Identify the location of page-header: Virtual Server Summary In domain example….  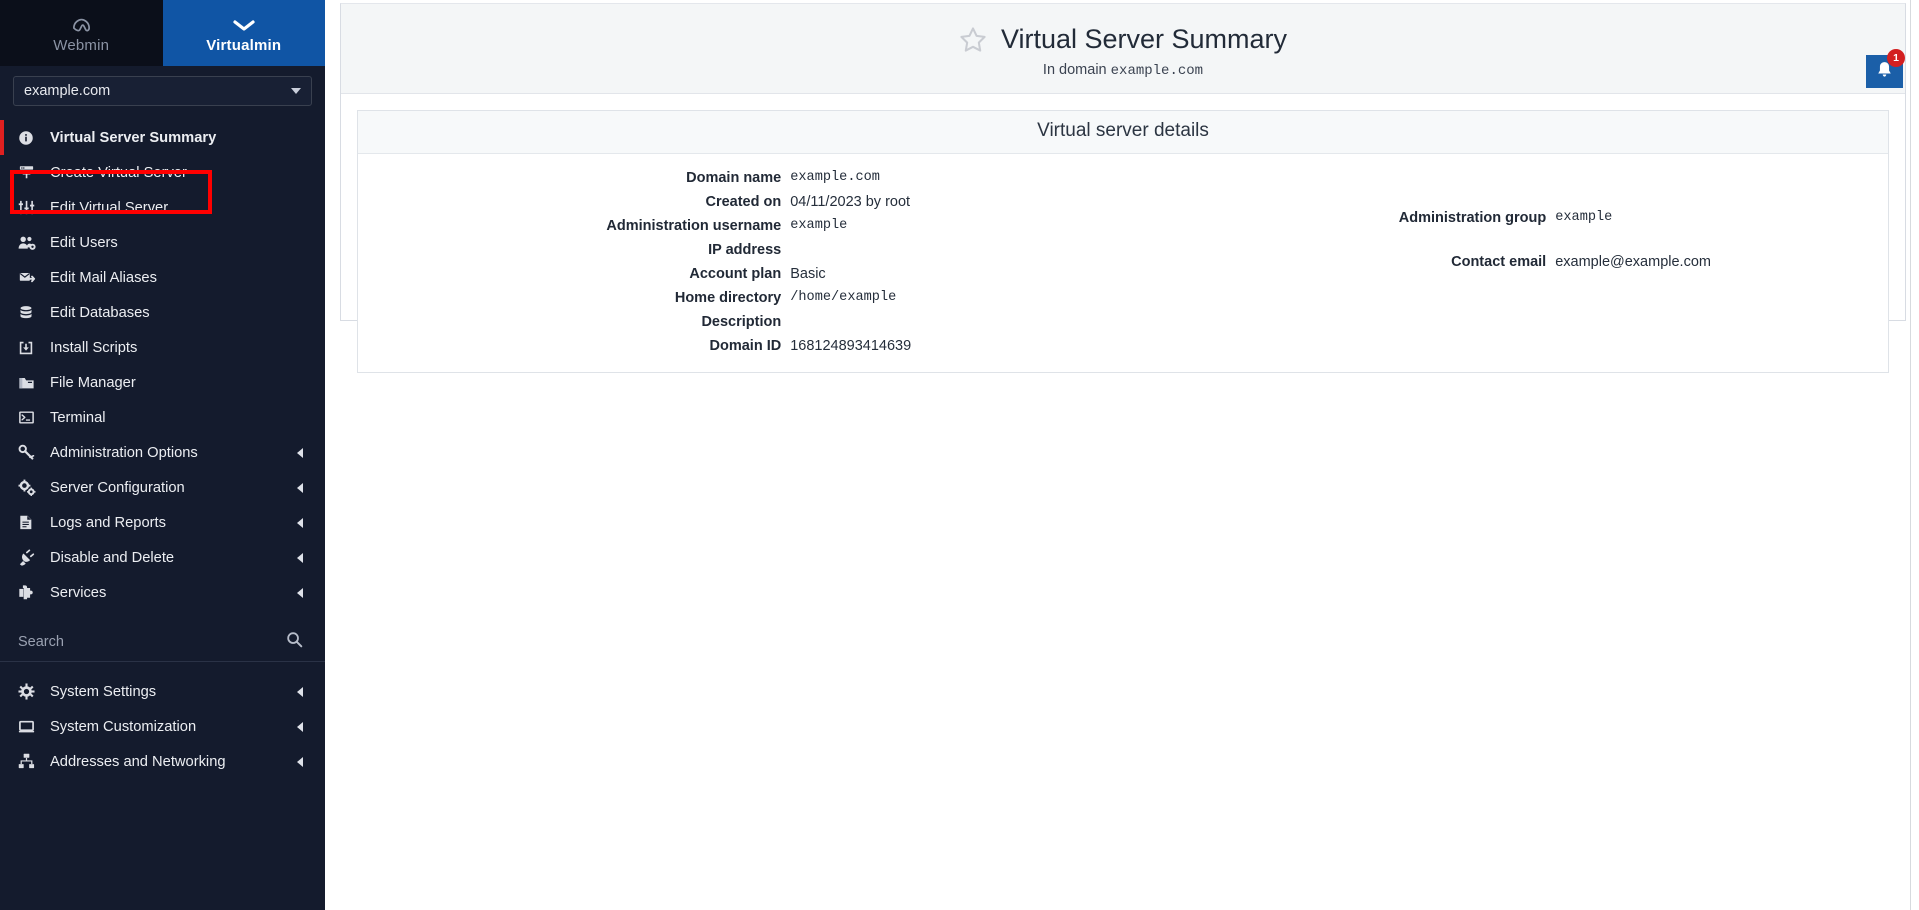
(1123, 49).